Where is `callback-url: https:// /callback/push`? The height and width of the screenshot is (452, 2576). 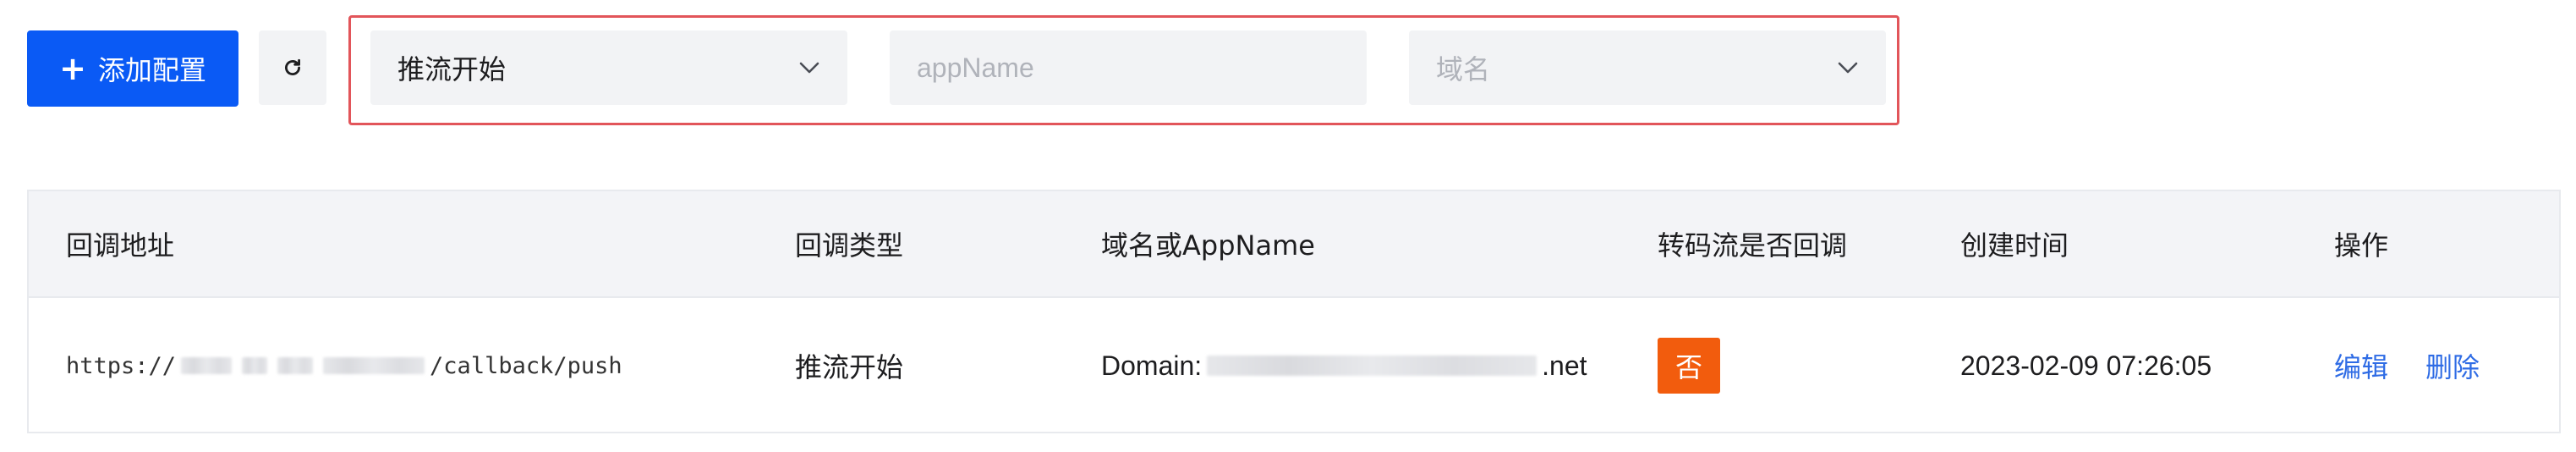 callback-url: https:// /callback/push is located at coordinates (344, 366).